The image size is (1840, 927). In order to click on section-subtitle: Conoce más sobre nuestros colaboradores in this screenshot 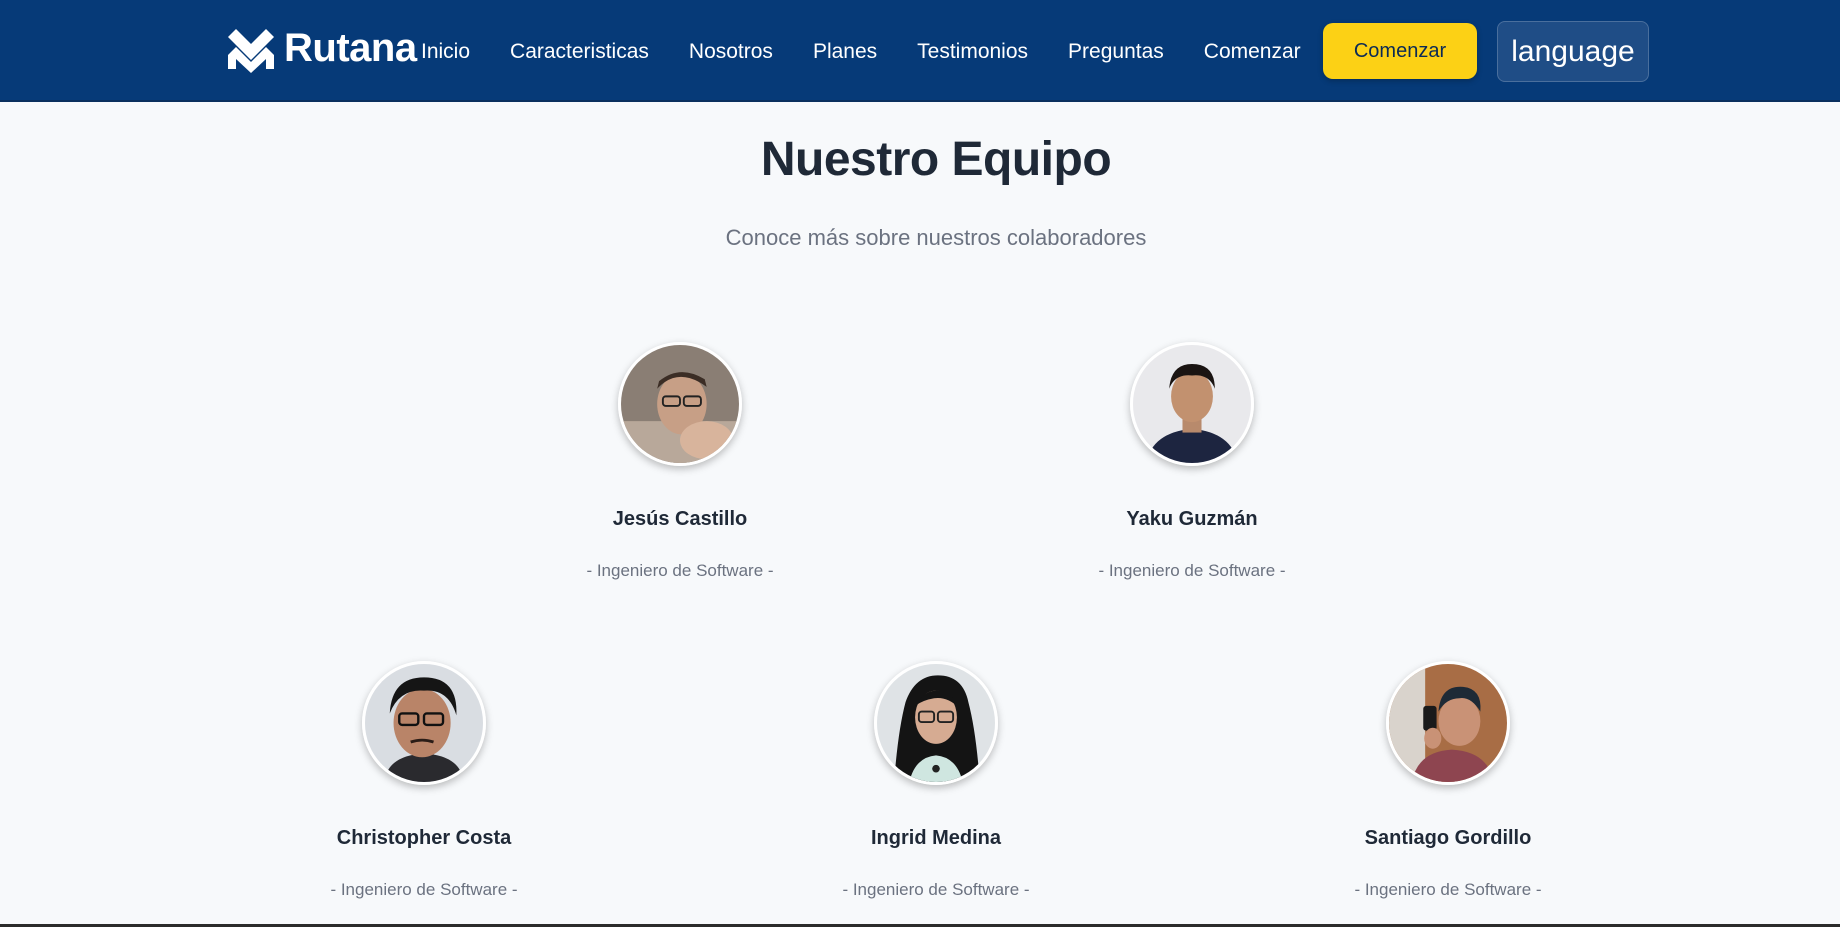, I will do `click(936, 237)`.